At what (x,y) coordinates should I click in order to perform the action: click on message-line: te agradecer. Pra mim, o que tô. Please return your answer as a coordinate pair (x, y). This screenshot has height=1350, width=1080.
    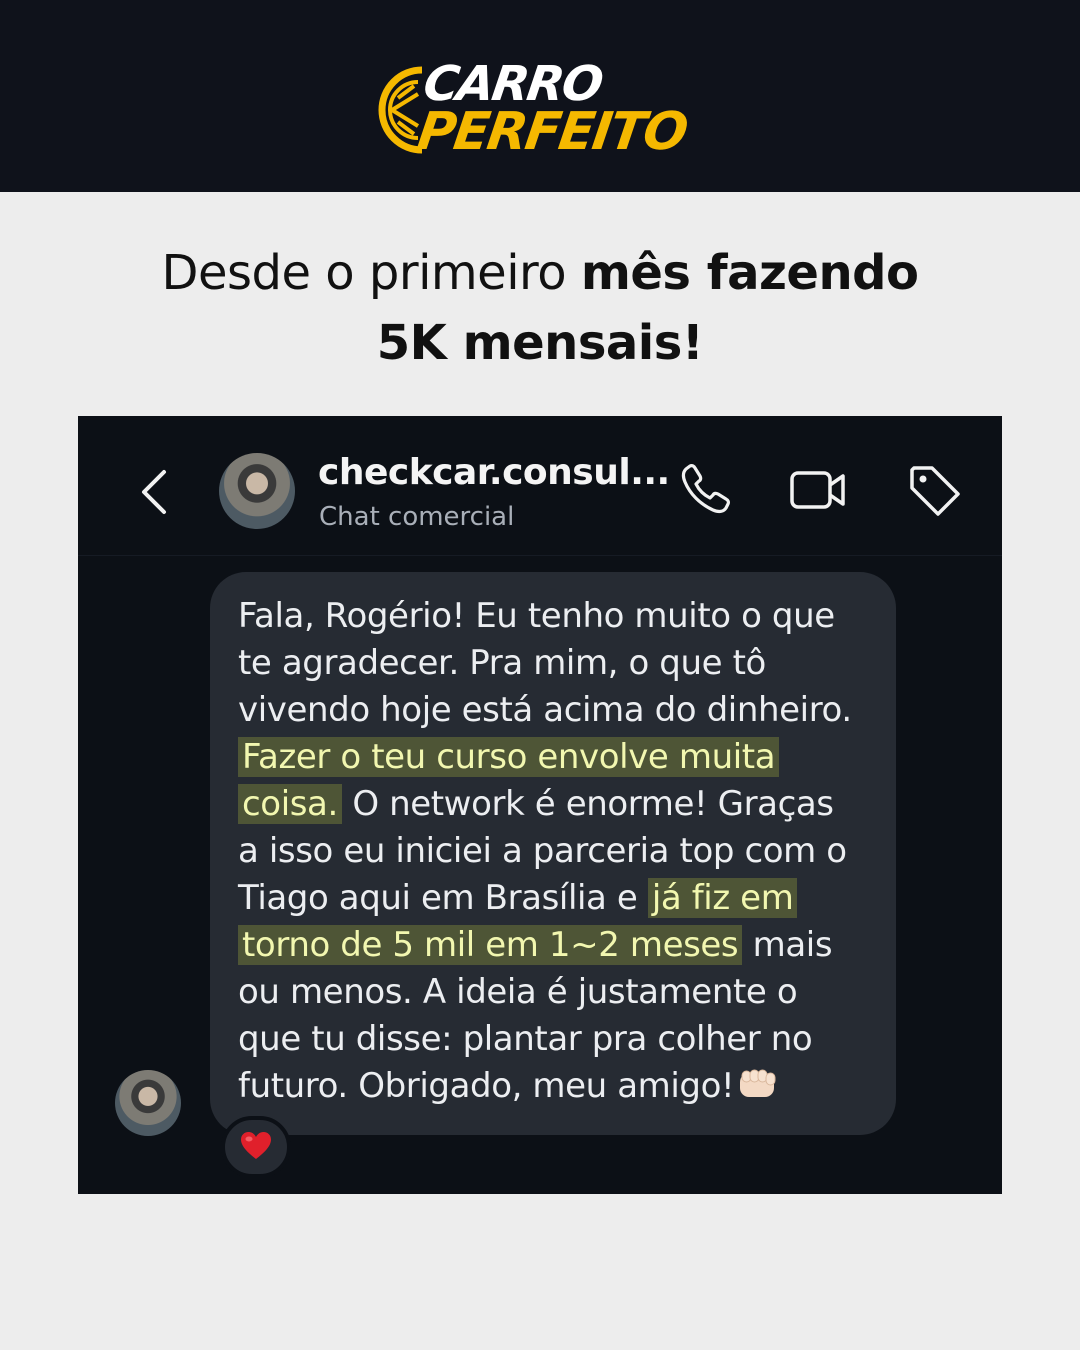
    Looking at the image, I should click on (502, 663).